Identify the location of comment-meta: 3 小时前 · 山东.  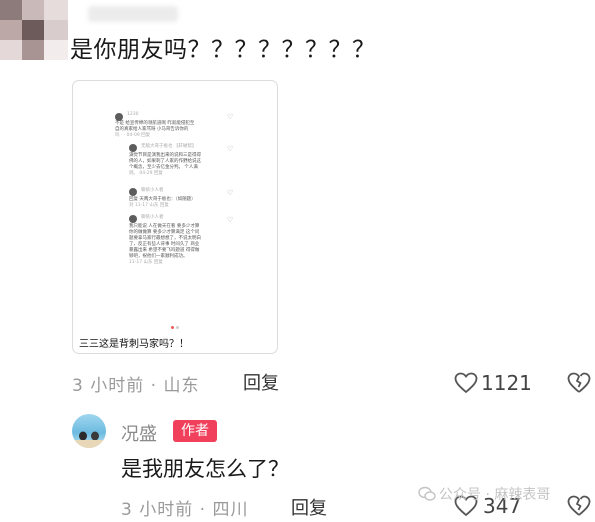
(136, 386).